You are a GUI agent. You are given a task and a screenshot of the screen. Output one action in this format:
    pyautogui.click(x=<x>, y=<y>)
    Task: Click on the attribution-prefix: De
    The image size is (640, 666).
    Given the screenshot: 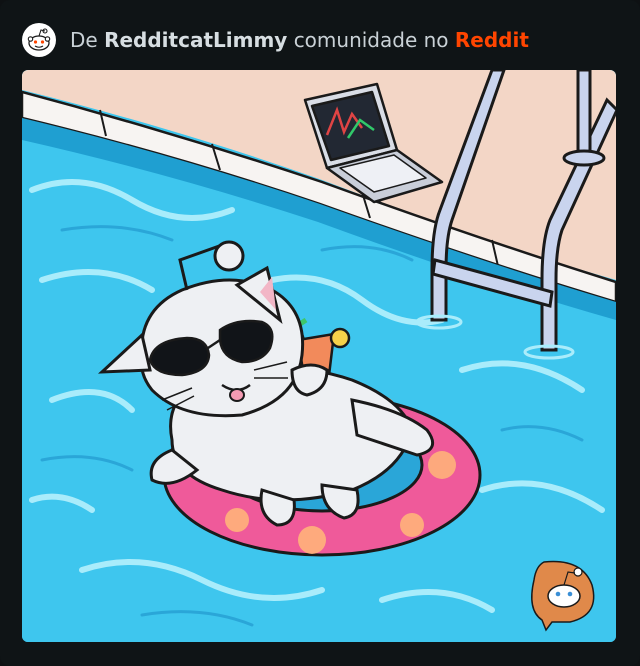 What is the action you would take?
    pyautogui.click(x=84, y=40)
    